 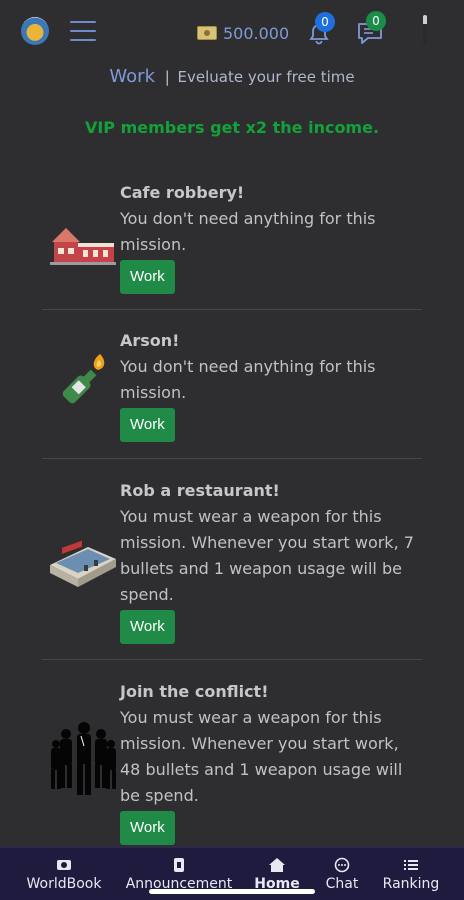 What do you see at coordinates (266, 77) in the screenshot?
I see `page-subtitle: Eveluate your free time` at bounding box center [266, 77].